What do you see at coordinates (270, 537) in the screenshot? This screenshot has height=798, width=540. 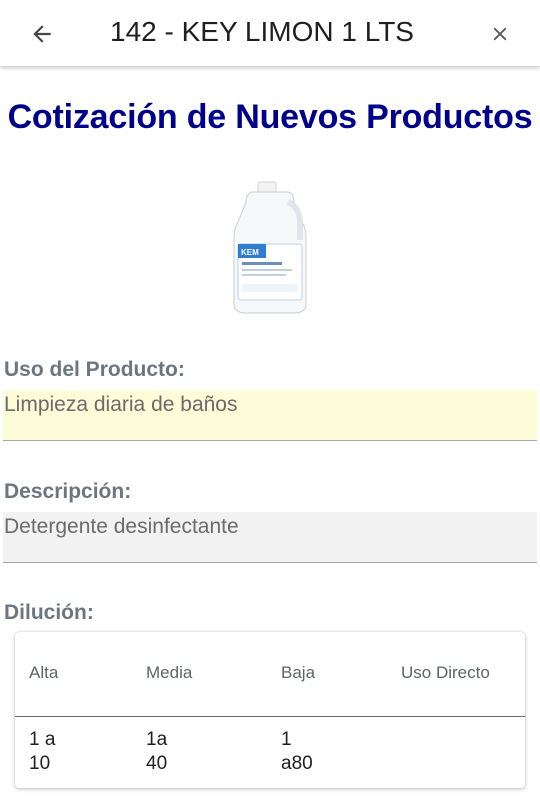 I see `descripcion-field: Detergente desinfectante` at bounding box center [270, 537].